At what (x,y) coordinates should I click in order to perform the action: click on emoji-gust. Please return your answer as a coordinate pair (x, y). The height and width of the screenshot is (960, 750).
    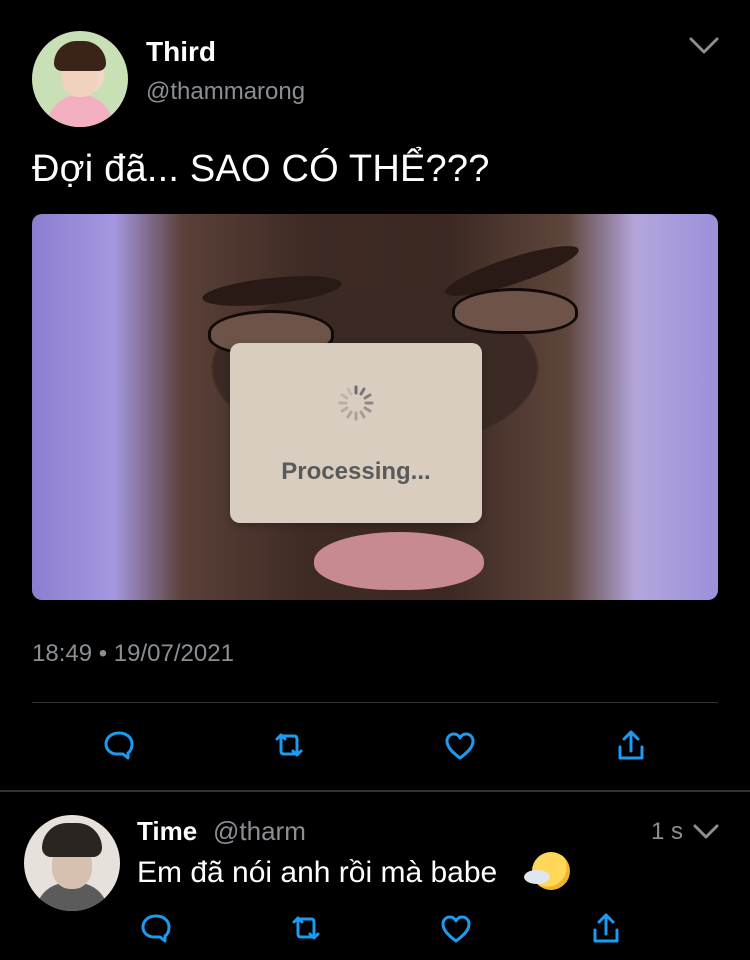
    Looking at the image, I should click on (537, 877).